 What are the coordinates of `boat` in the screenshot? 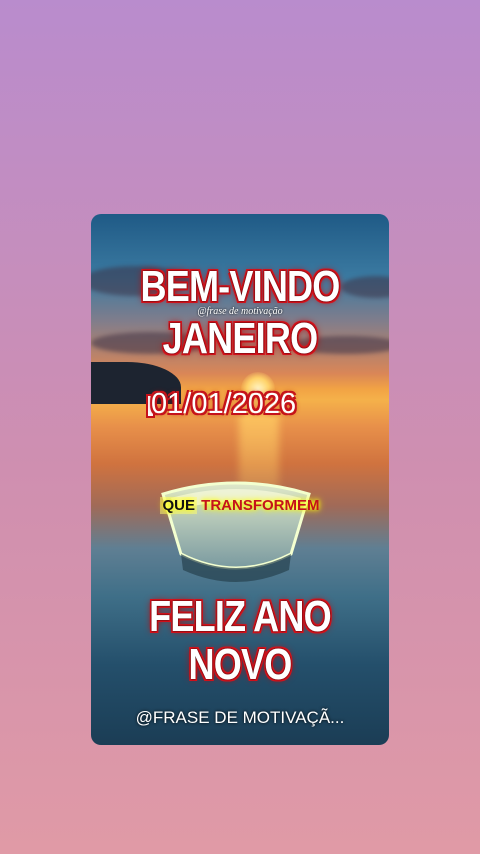 It's located at (236, 531).